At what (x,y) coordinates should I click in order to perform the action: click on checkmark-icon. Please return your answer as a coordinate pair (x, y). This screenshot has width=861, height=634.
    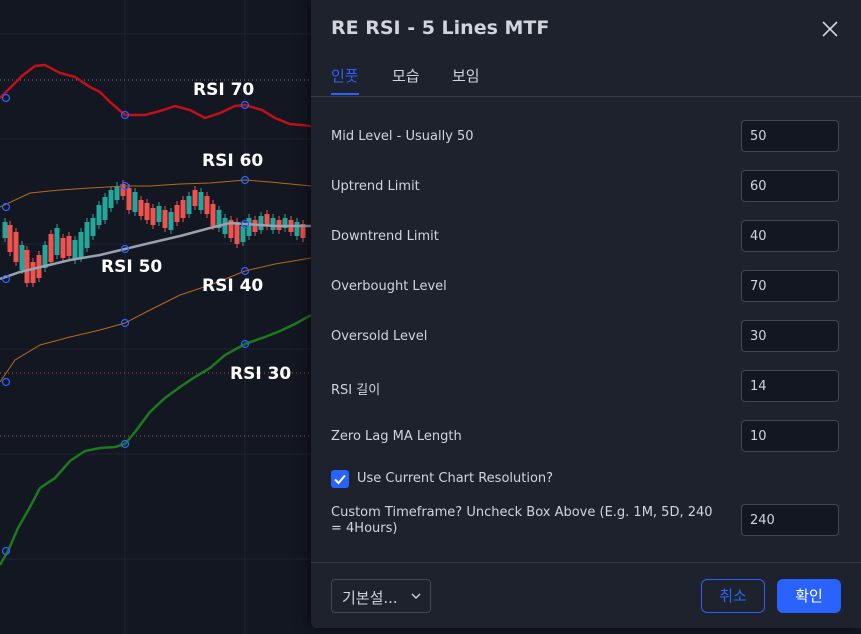
    Looking at the image, I should click on (340, 479).